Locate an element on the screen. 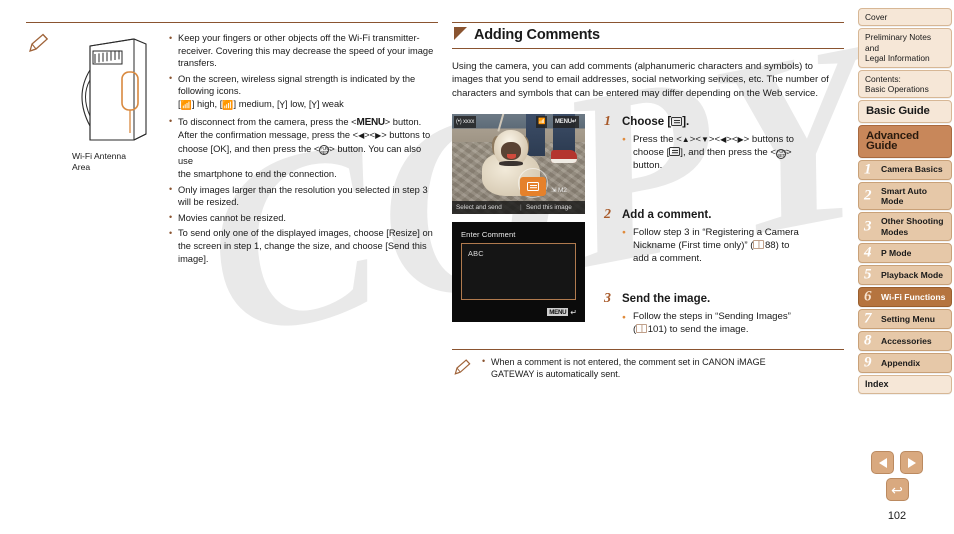  up-arrow-icon: ▲ is located at coordinates (685, 139).